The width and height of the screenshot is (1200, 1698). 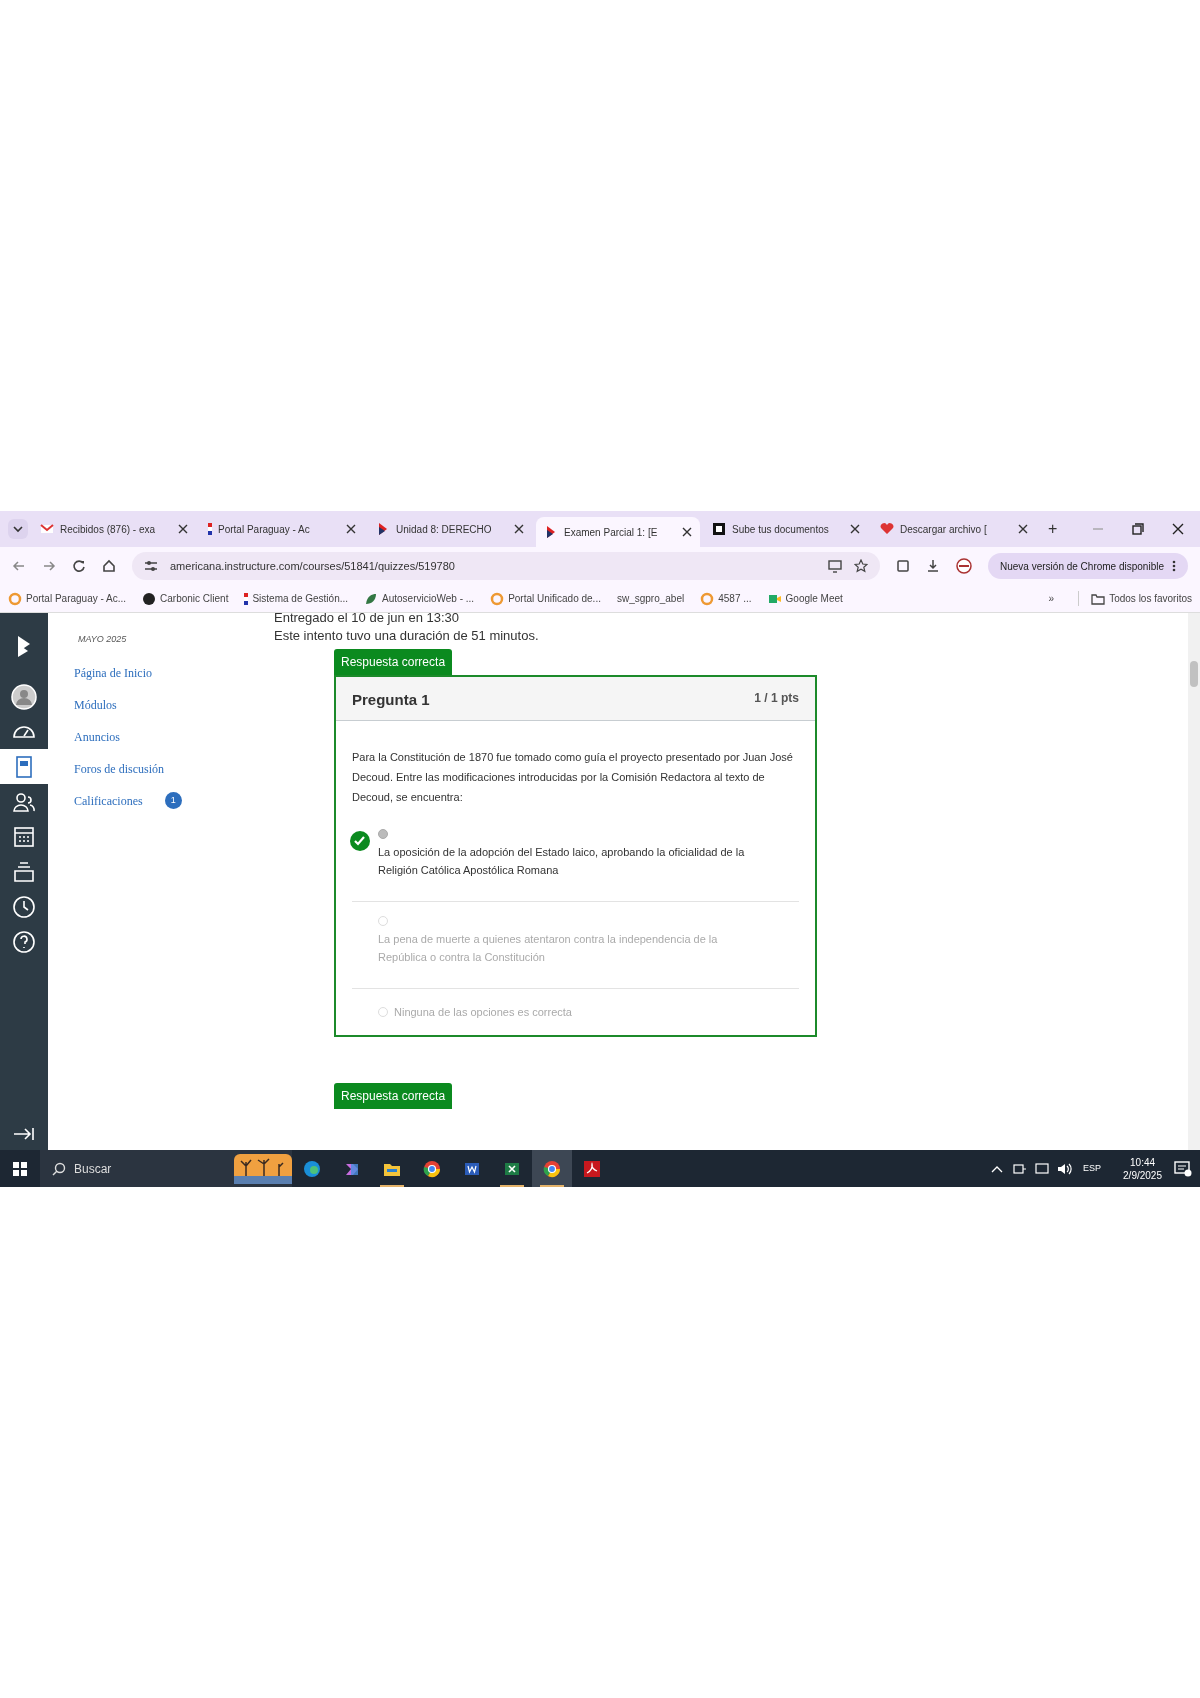 I want to click on new-tab-button: +, so click(x=1053, y=529).